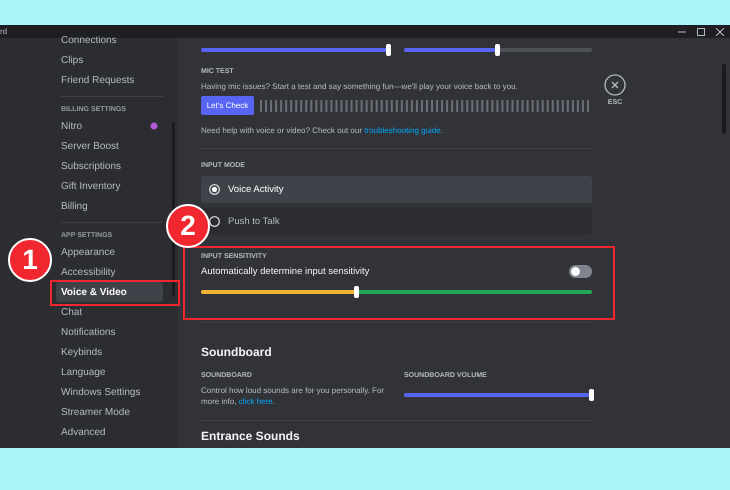 The image size is (730, 490). What do you see at coordinates (109, 312) in the screenshot?
I see `sidebar-item: Chat` at bounding box center [109, 312].